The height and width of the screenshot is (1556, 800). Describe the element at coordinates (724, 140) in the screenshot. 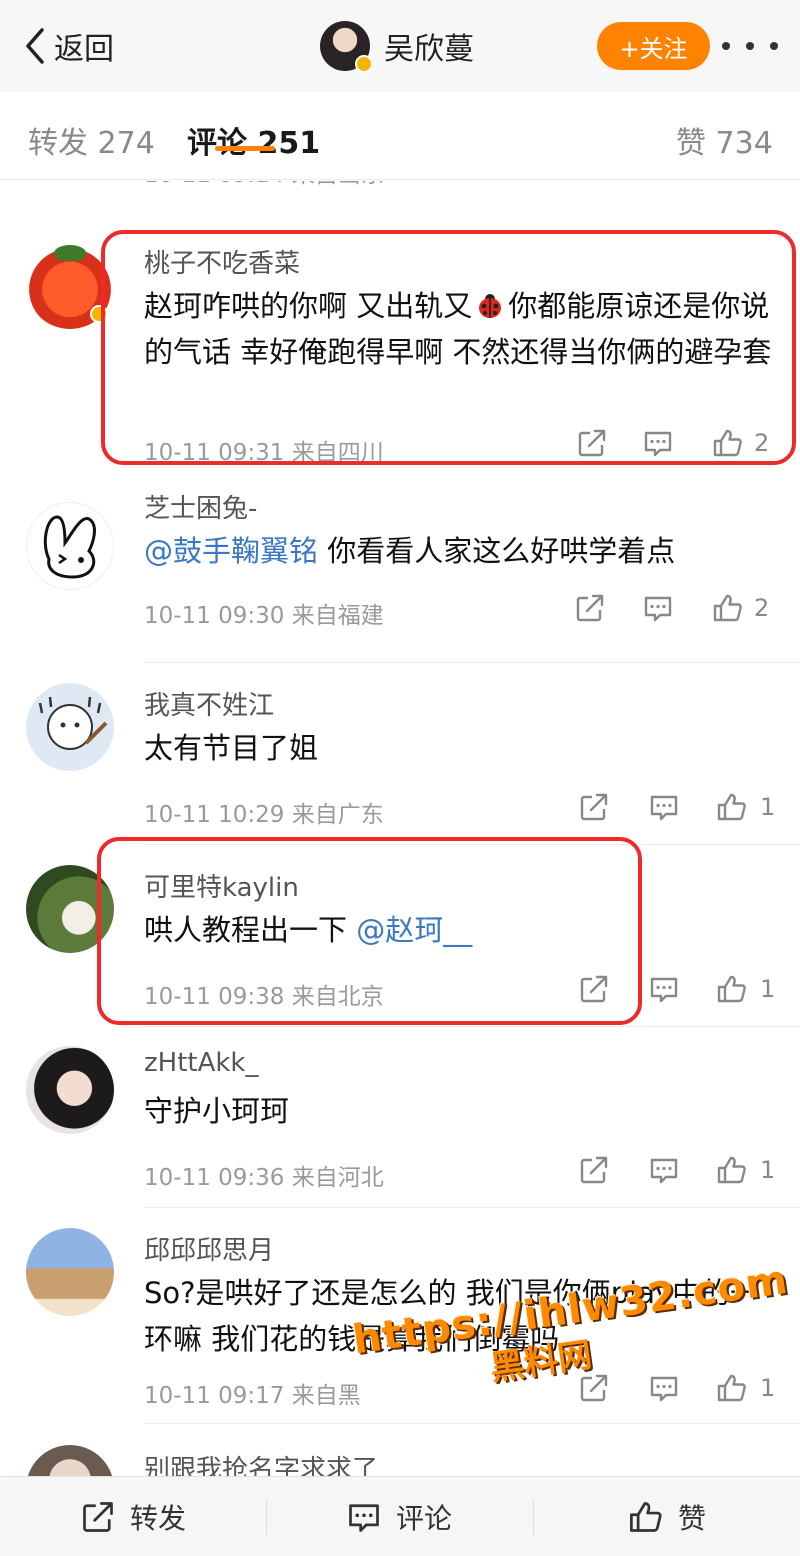

I see `tab-likes: 赞 734` at that location.